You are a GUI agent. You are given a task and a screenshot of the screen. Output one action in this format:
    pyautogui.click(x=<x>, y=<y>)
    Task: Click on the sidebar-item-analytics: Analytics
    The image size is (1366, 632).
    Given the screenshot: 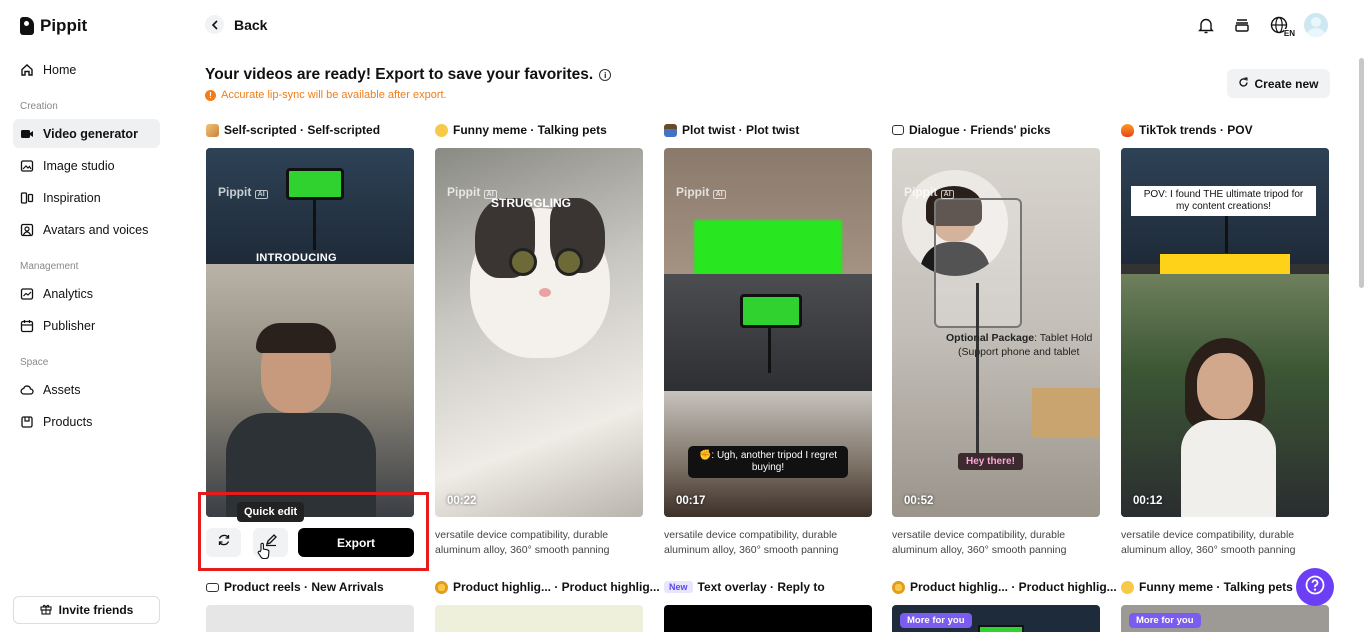 What is the action you would take?
    pyautogui.click(x=86, y=293)
    